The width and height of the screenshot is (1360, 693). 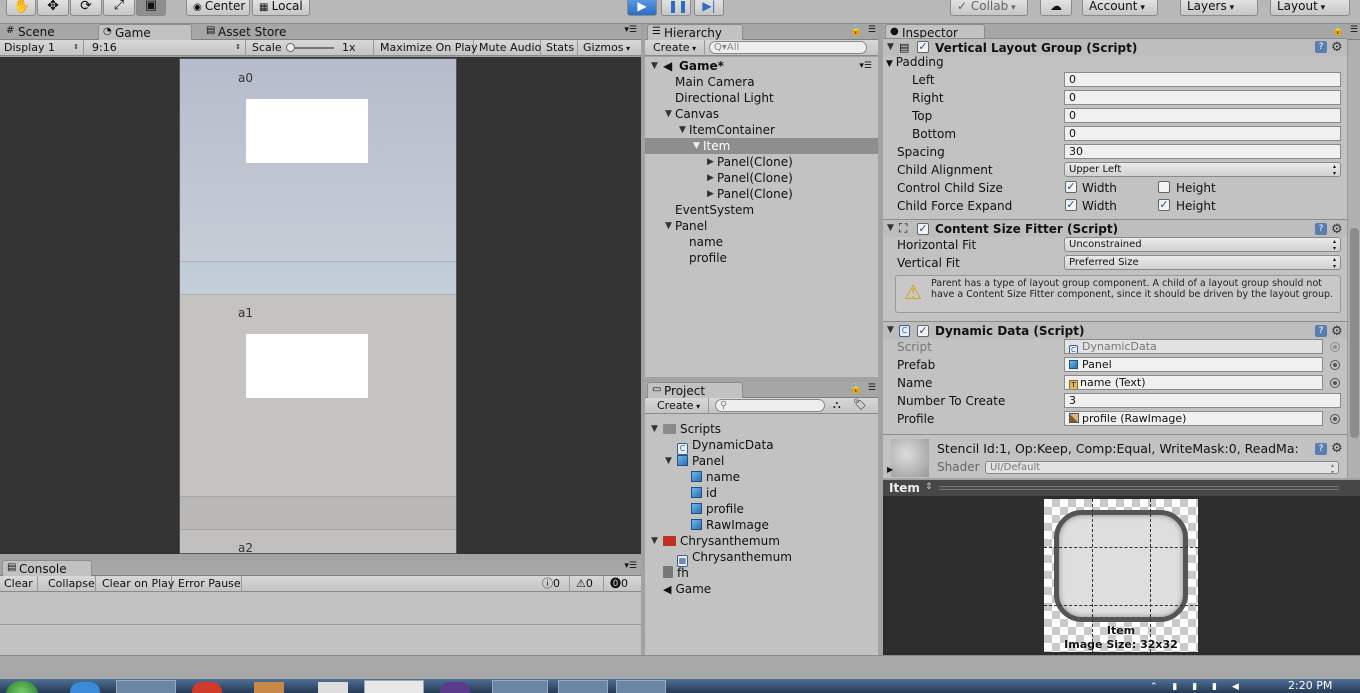 What do you see at coordinates (86, 8) in the screenshot?
I see `rotate-tool-button: ⟳` at bounding box center [86, 8].